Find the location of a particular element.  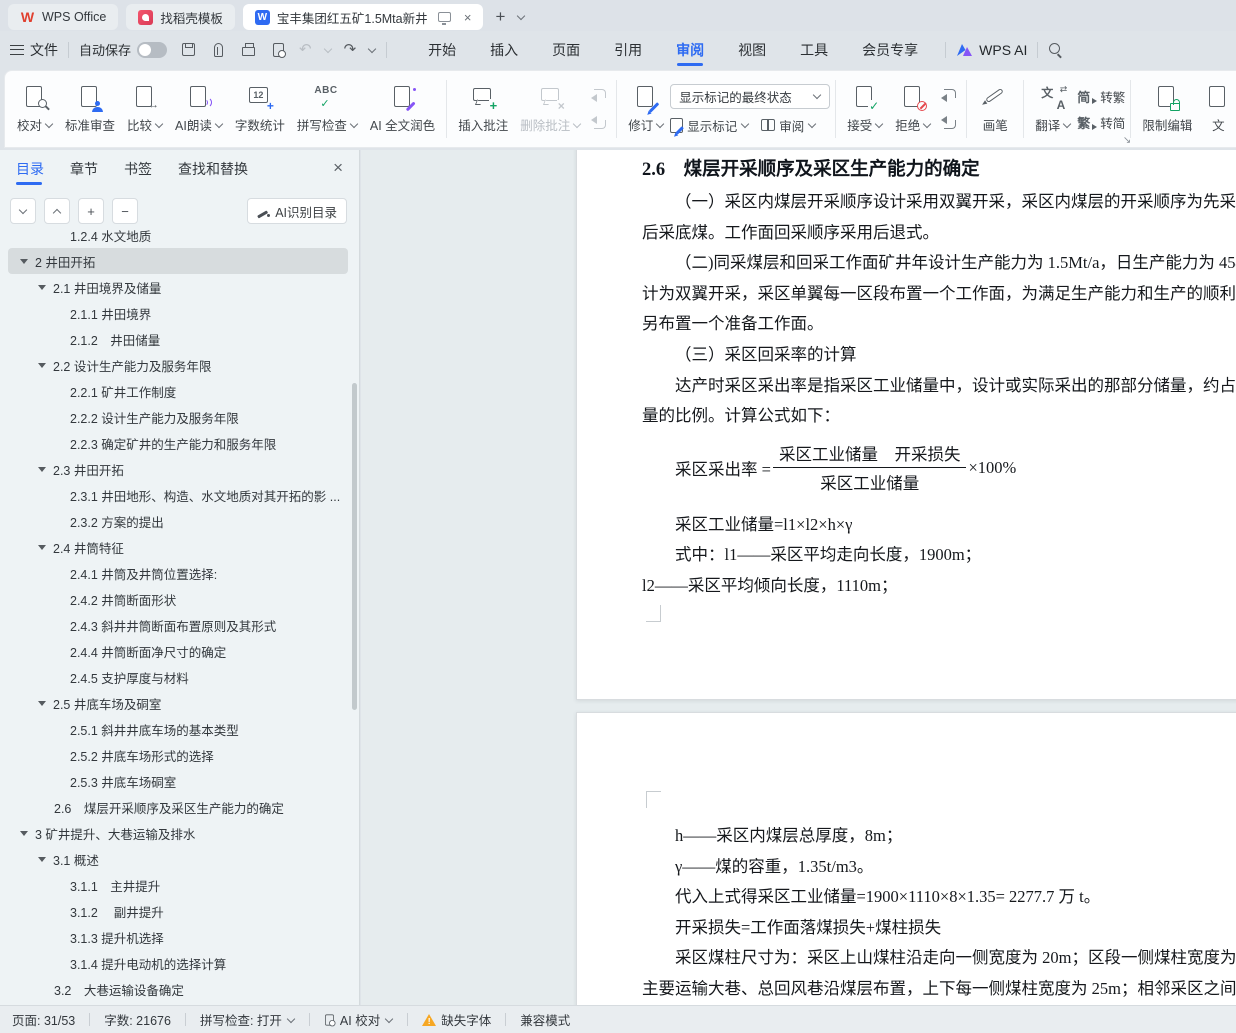

toc-item: 2.5.3 井底车场硐室 is located at coordinates (178, 781).